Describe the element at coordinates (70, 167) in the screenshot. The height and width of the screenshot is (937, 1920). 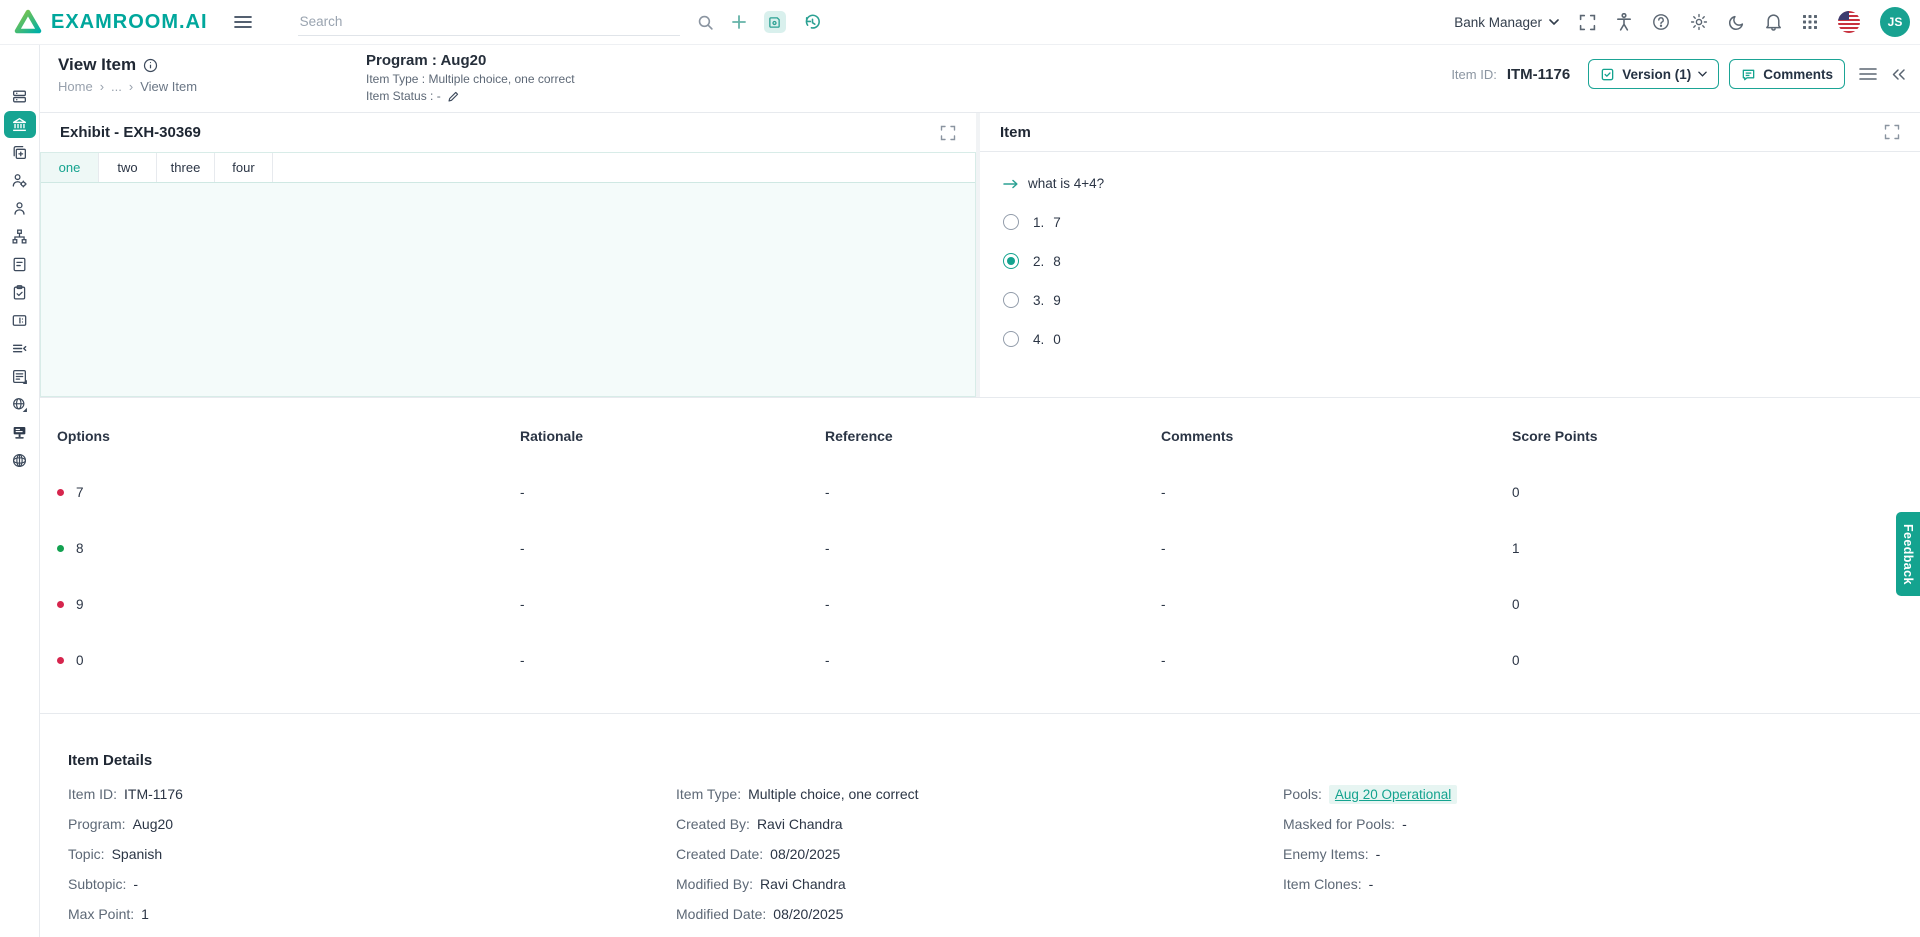
I see `tab-one: one` at that location.